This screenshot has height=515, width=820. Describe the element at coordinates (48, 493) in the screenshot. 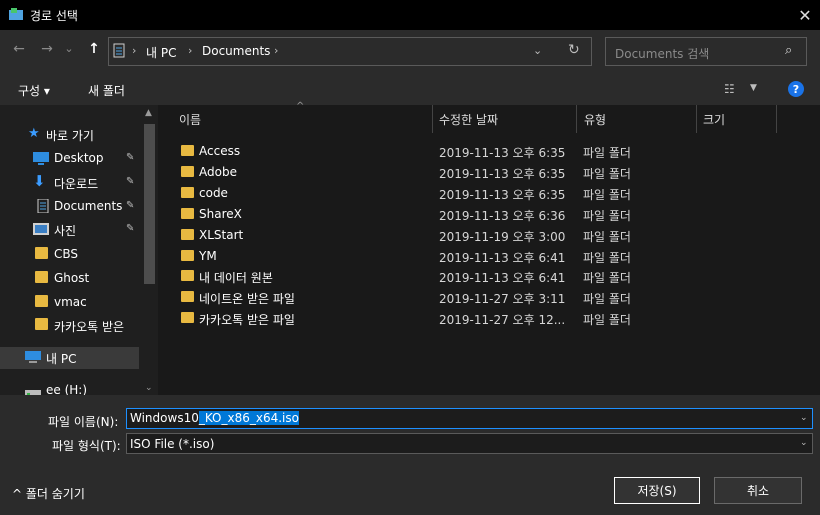

I see `hide-folders-button: ^ 폴더 숨기기` at that location.